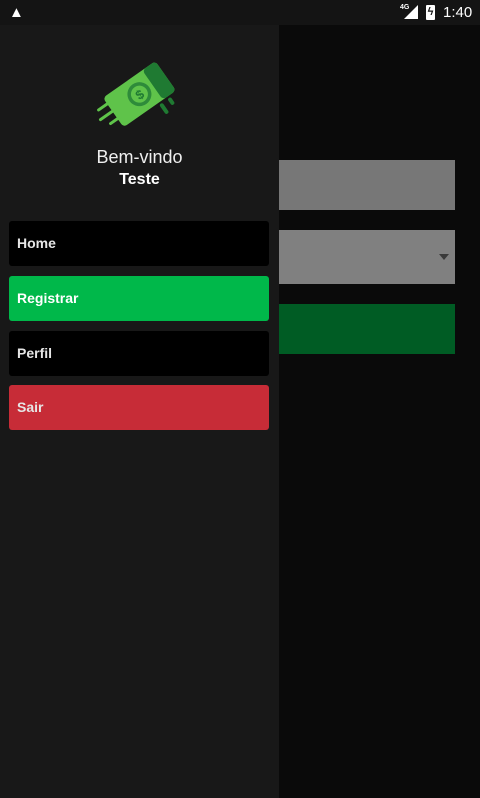 The width and height of the screenshot is (480, 798). Describe the element at coordinates (139, 353) in the screenshot. I see `nav-perfil-button: Perfil` at that location.